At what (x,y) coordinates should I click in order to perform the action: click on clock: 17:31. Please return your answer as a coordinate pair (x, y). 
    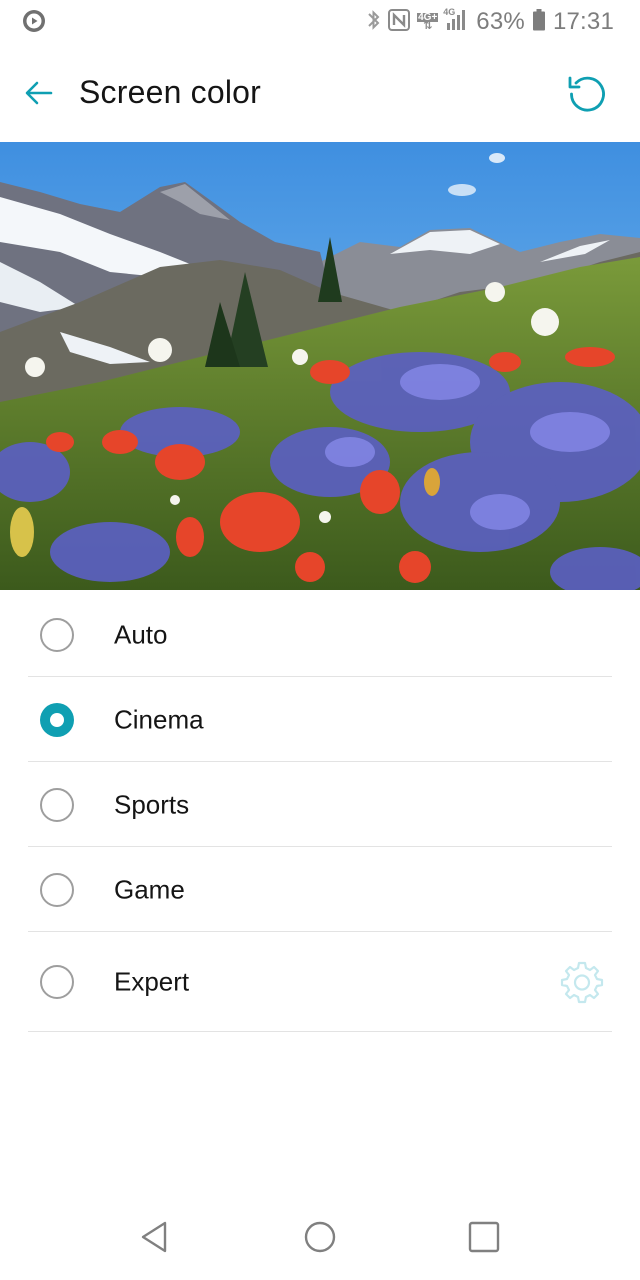
    Looking at the image, I should click on (583, 21).